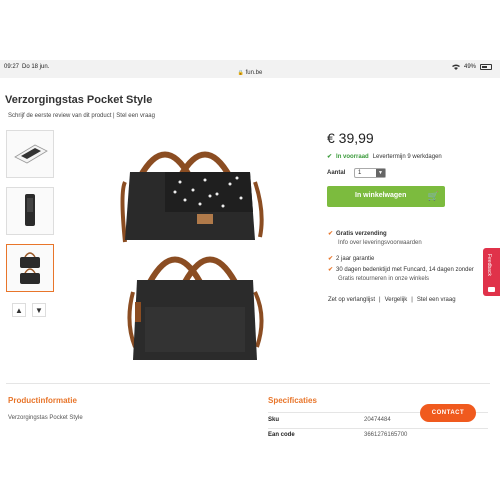  I want to click on address-bar: 🔒 fun.be, so click(250, 76).